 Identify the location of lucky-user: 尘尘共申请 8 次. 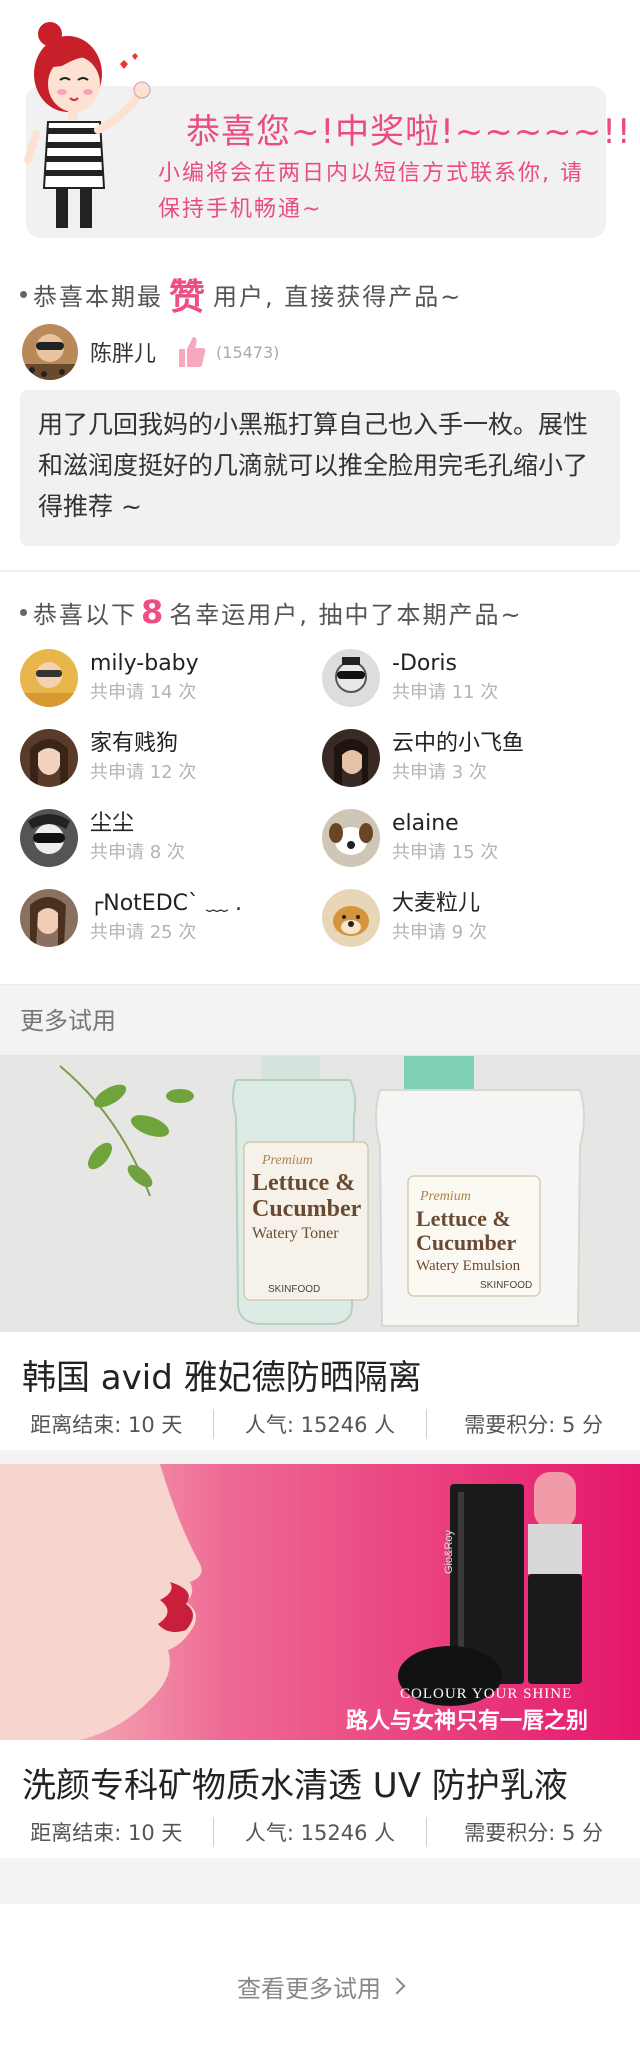
(171, 838).